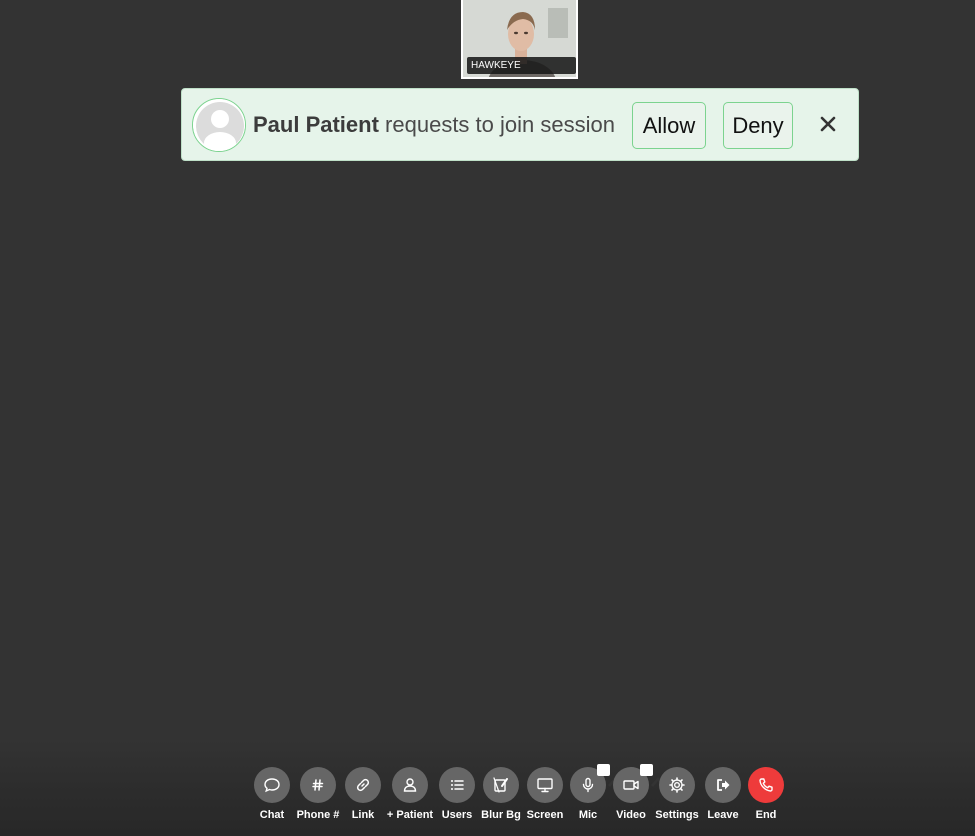 Image resolution: width=975 pixels, height=836 pixels. I want to click on request-message: requests to join session, so click(500, 124).